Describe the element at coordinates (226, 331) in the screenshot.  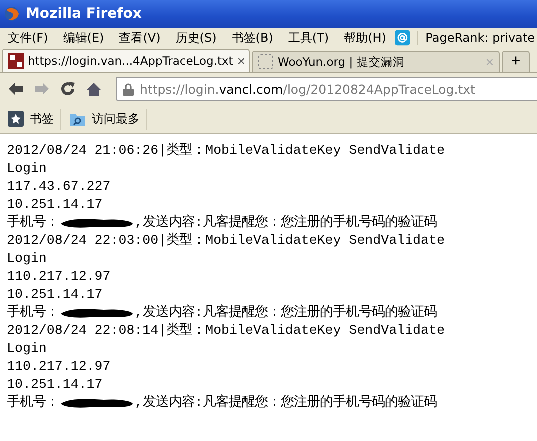
I see `log-line: 2012/08/24 22:08:14|类型：MobileValidateKey SendValidate` at that location.